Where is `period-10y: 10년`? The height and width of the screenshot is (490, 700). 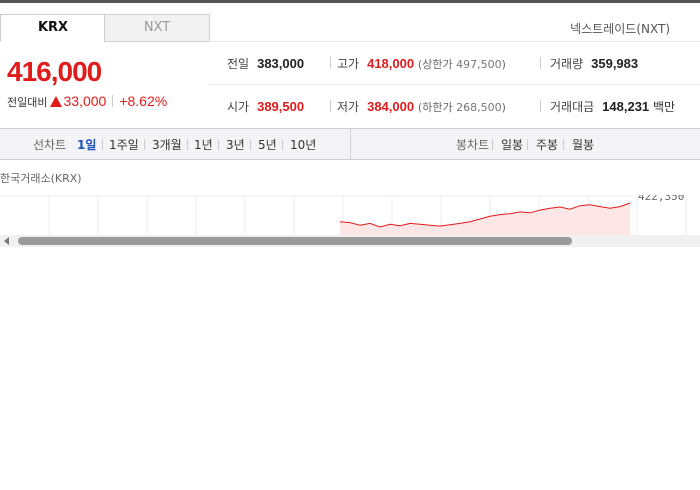 period-10y: 10년 is located at coordinates (303, 144).